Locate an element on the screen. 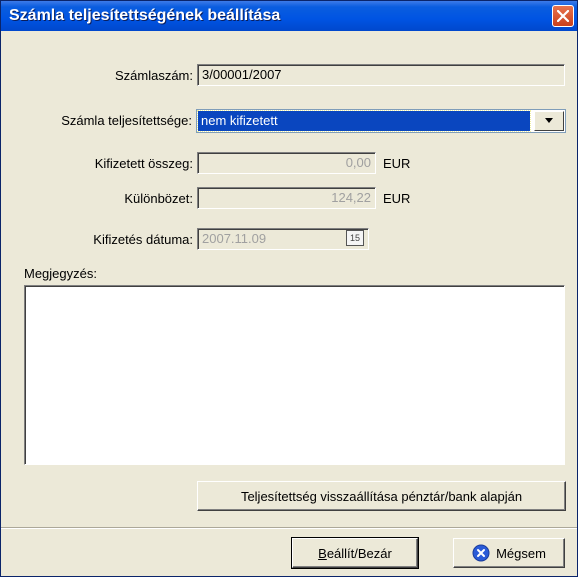 The height and width of the screenshot is (577, 578). apply-close-button: Beállít/Bezár is located at coordinates (355, 553).